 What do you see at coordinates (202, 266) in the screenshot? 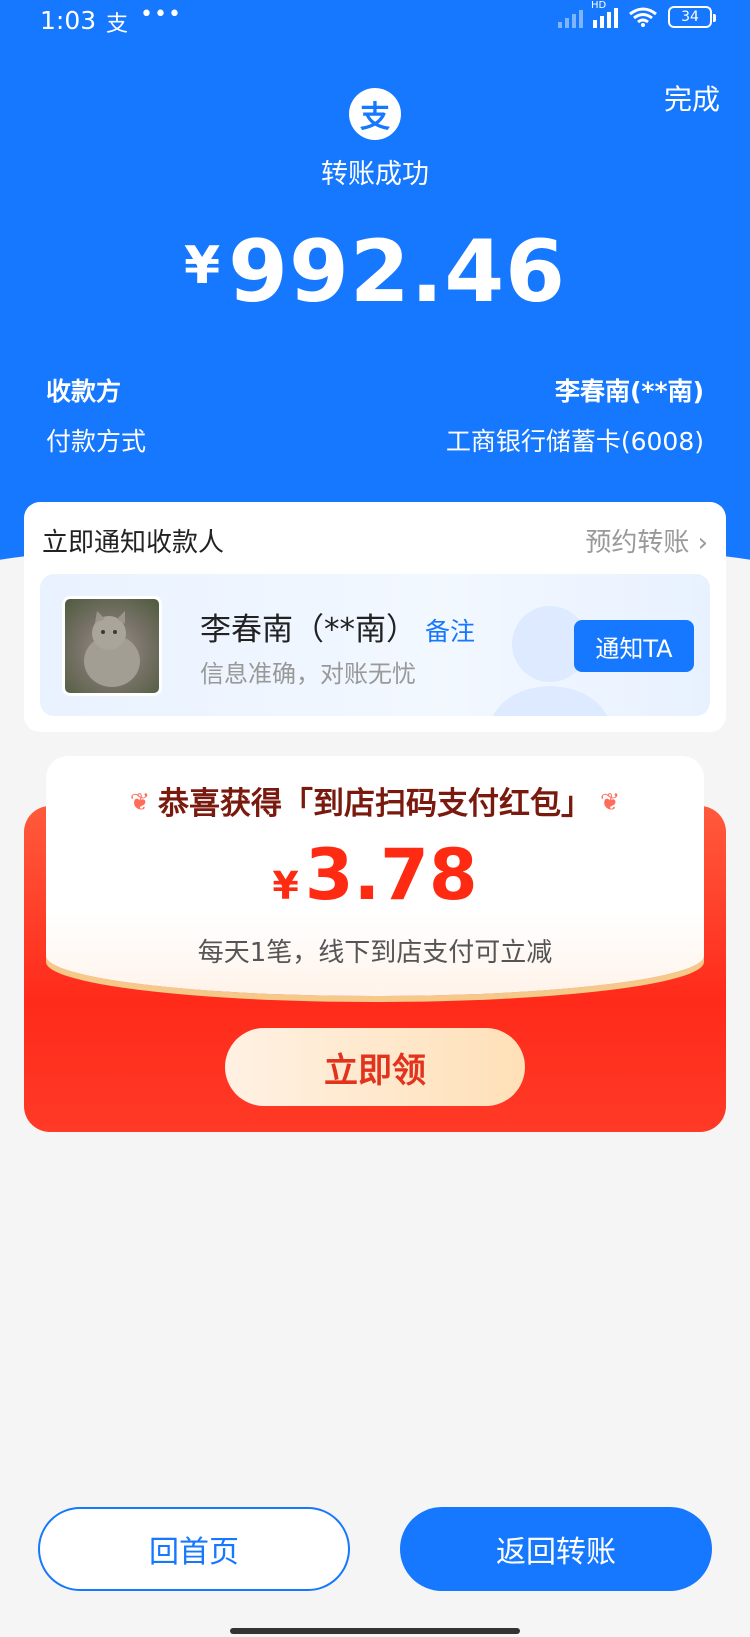
I see `currency-symbol: ¥` at bounding box center [202, 266].